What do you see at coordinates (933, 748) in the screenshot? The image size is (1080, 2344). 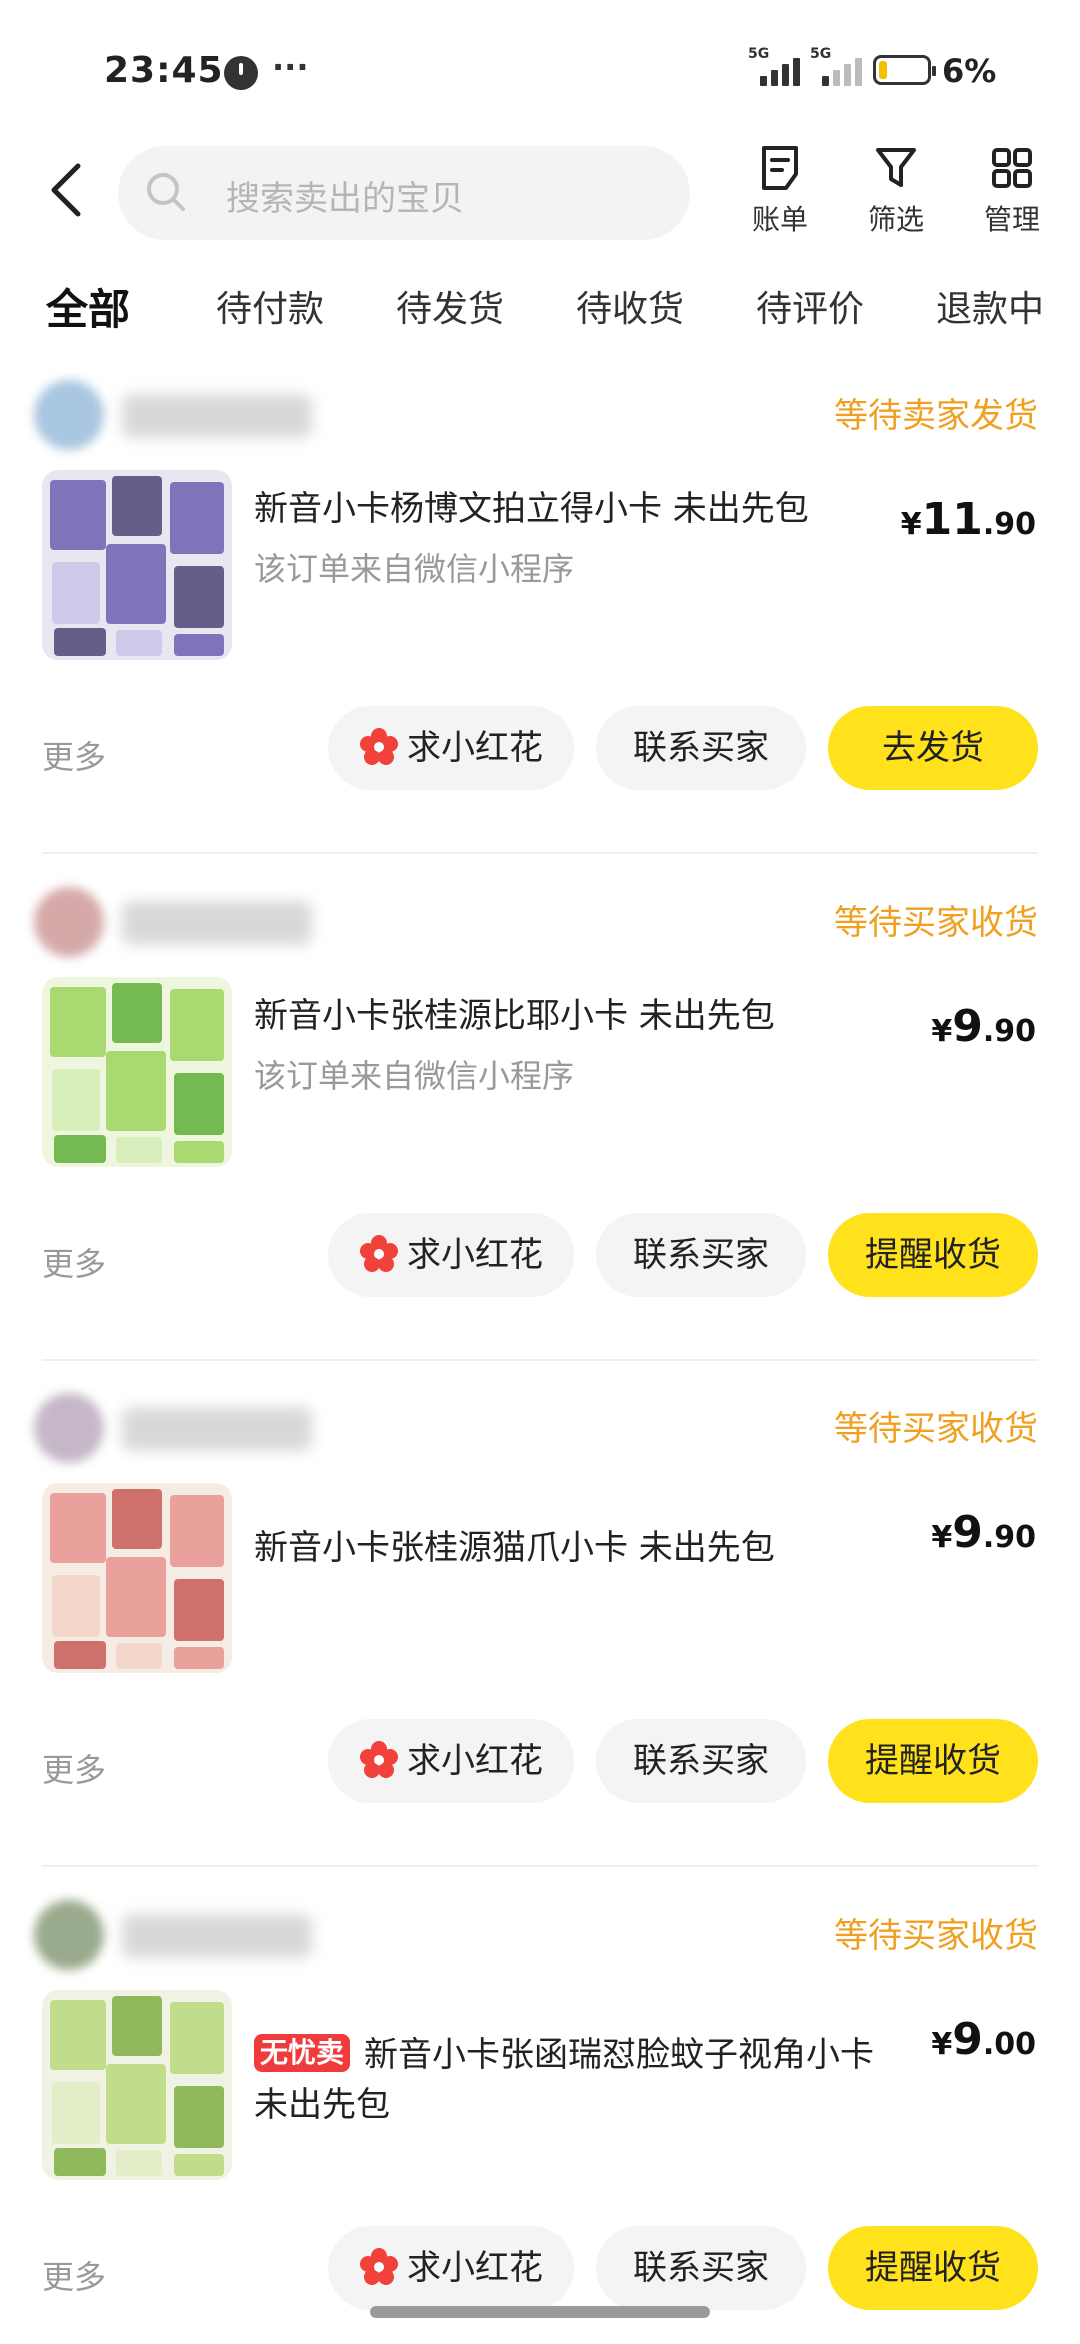 I see `primary-action-button: 去发货` at bounding box center [933, 748].